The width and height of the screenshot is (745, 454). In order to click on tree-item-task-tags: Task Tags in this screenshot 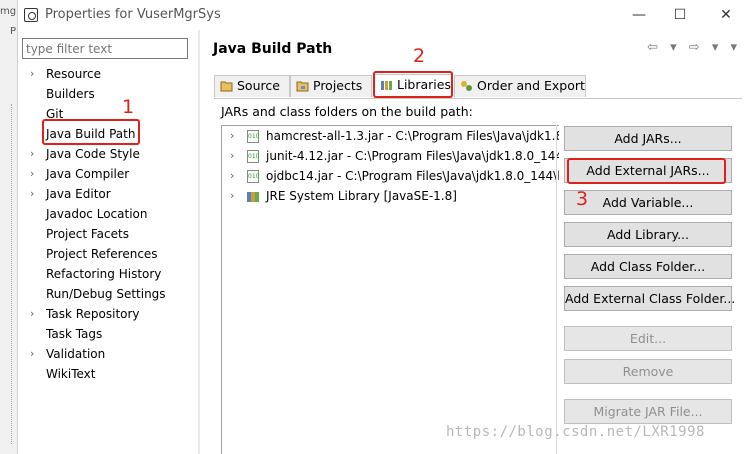, I will do `click(108, 334)`.